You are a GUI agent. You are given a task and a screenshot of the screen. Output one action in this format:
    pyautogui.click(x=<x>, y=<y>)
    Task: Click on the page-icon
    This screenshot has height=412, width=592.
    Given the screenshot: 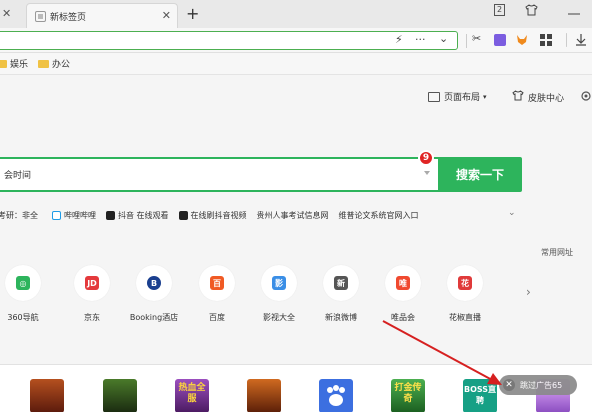 What is the action you would take?
    pyautogui.click(x=40, y=16)
    